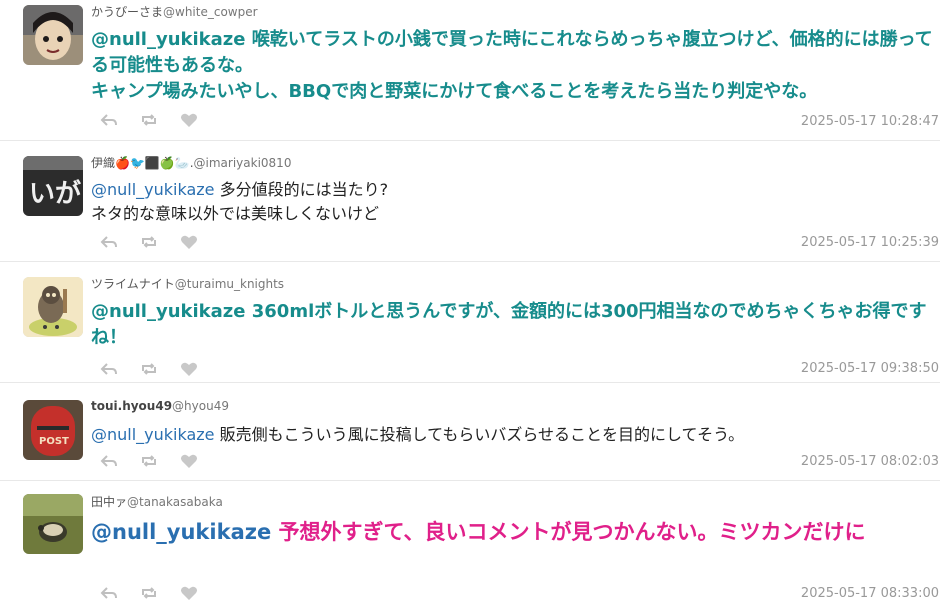 The height and width of the screenshot is (609, 949). Describe the element at coordinates (482, 434) in the screenshot. I see `post-content: 販売側もこういう風に投稿してもらいバズらせることを目的にしてそう。` at that location.